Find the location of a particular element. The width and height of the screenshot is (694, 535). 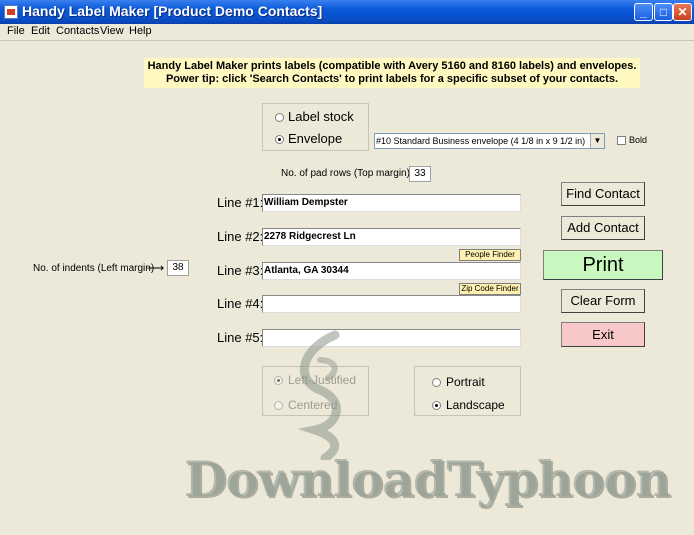

line-4-input is located at coordinates (391, 304).